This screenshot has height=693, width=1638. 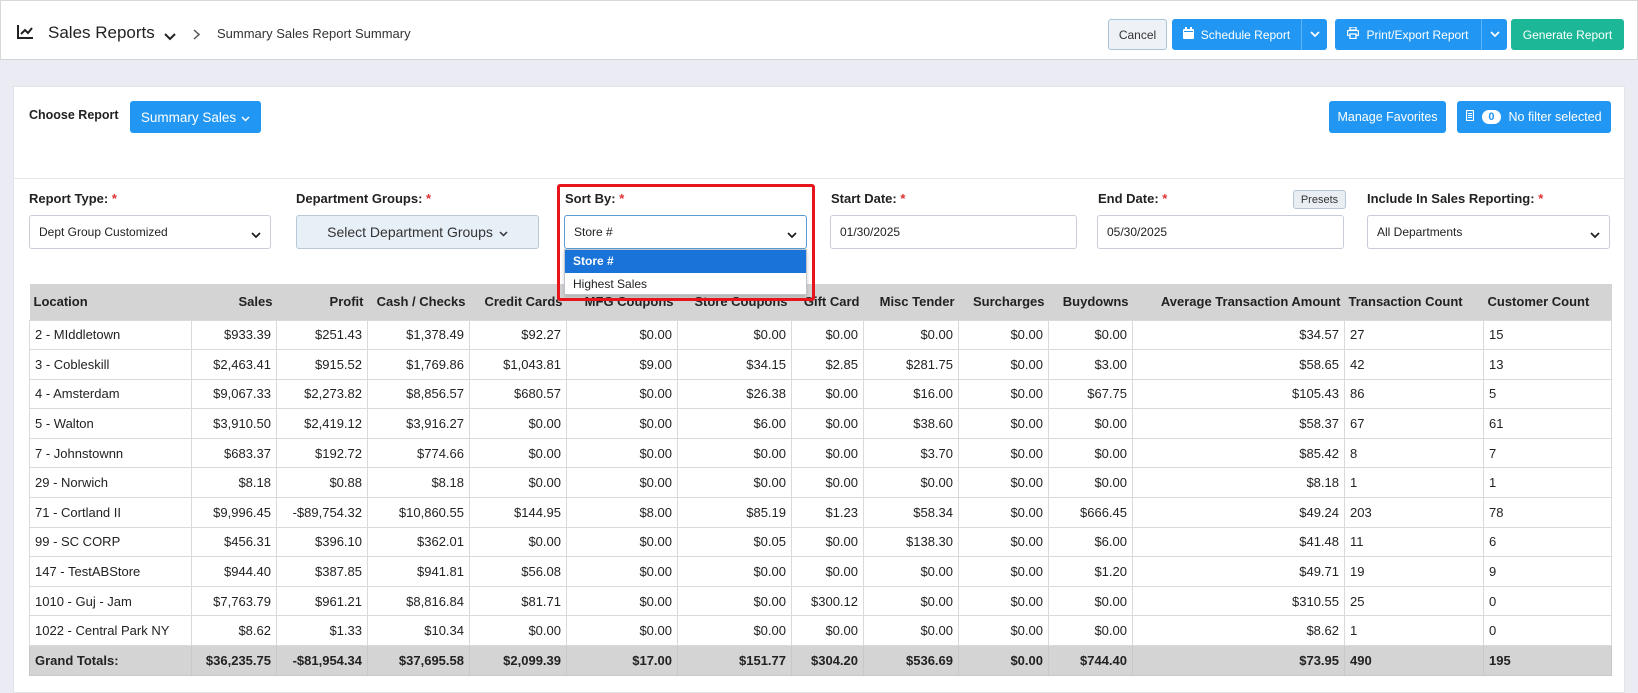 I want to click on table-cell: 27, so click(x=1414, y=335).